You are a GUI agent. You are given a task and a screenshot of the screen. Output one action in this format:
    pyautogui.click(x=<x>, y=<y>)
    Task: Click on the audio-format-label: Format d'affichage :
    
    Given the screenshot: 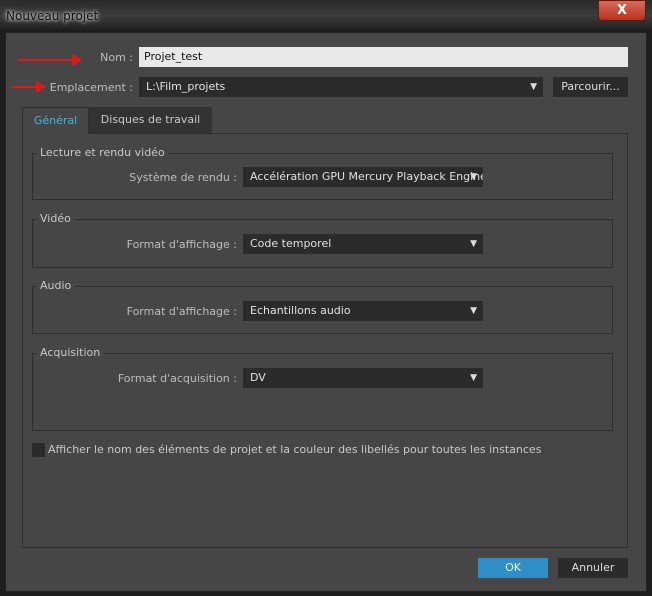 What is the action you would take?
    pyautogui.click(x=181, y=311)
    